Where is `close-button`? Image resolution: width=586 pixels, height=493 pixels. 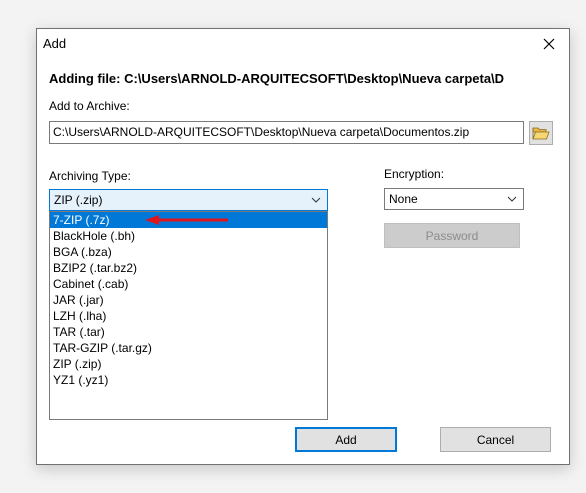 close-button is located at coordinates (549, 44).